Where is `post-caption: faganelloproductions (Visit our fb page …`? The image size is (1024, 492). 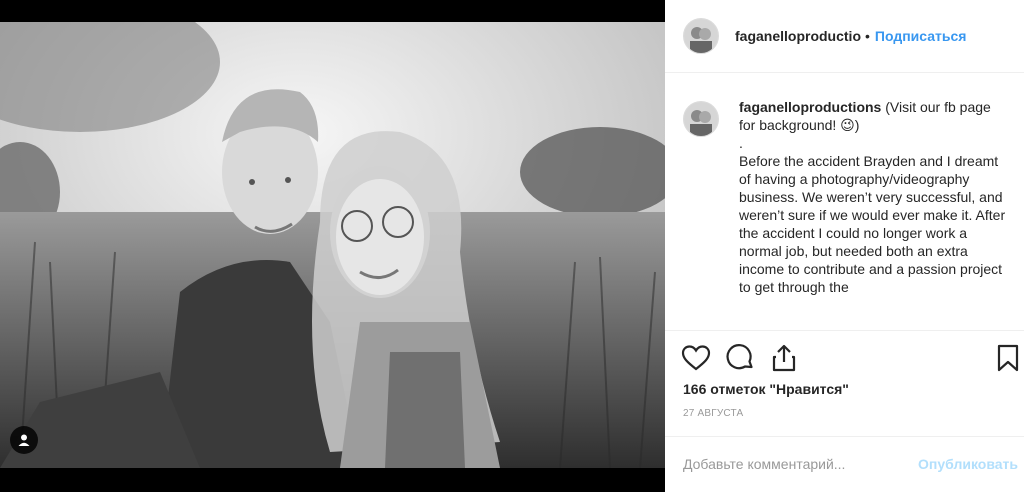
post-caption: faganelloproductions (Visit our fb page … is located at coordinates (874, 197).